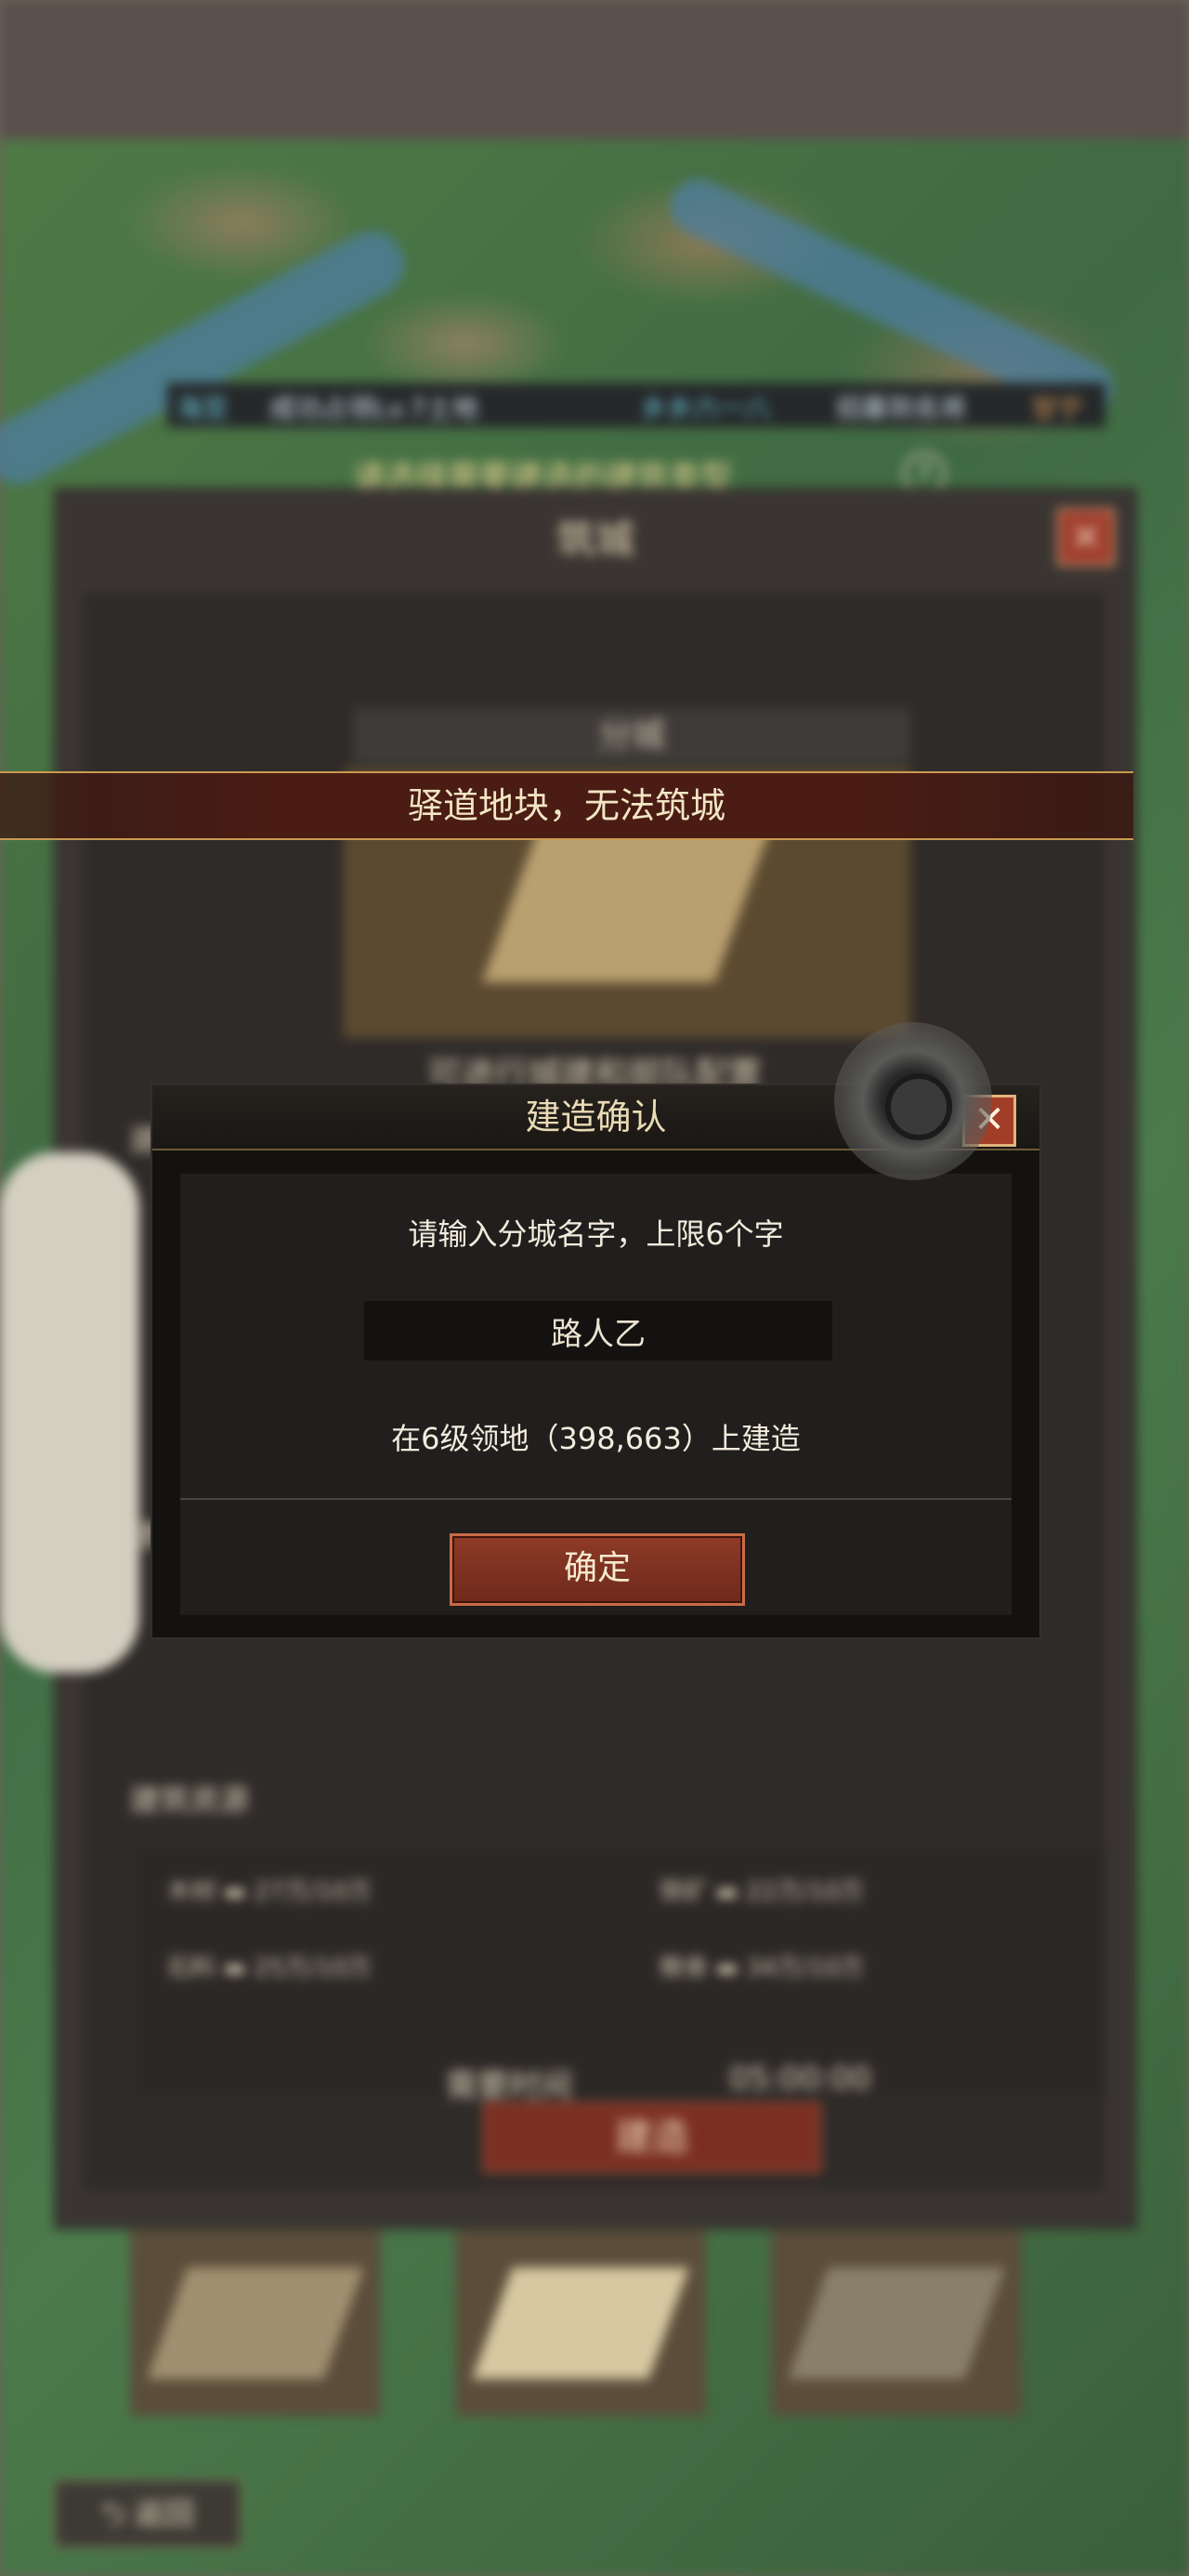  Describe the element at coordinates (596, 1234) in the screenshot. I see `dialog-prompt: 请输入分城名字，上限6个字` at that location.